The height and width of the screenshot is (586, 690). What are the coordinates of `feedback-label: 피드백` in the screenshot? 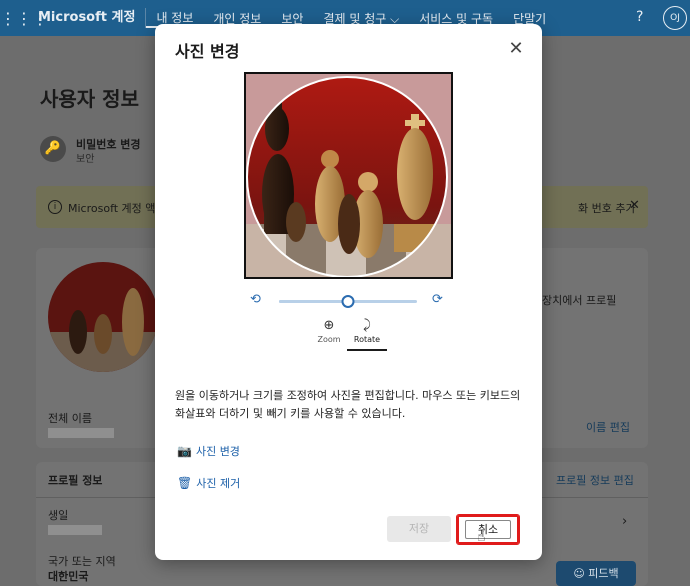 It's located at (603, 573).